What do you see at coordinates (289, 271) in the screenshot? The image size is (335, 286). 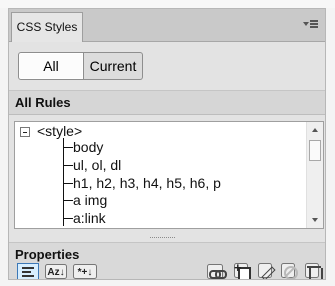 I see `disable-css-property-icon` at bounding box center [289, 271].